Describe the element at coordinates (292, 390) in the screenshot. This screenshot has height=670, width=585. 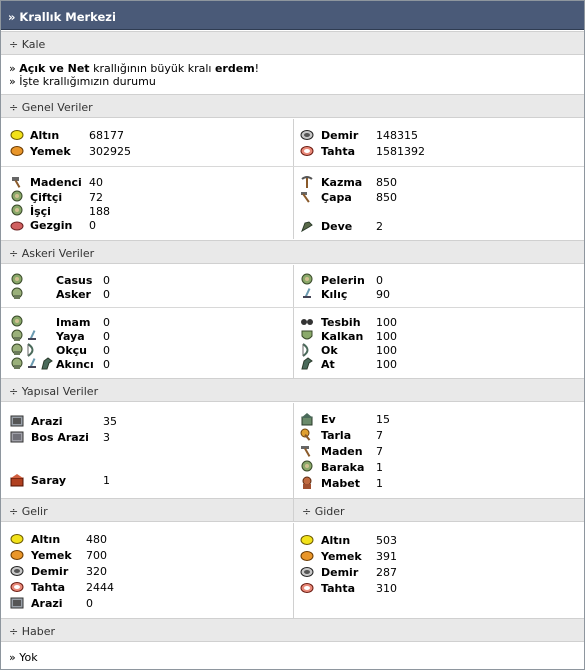
I see `section-header-yapisal: ÷ Yapısal Veriler` at that location.